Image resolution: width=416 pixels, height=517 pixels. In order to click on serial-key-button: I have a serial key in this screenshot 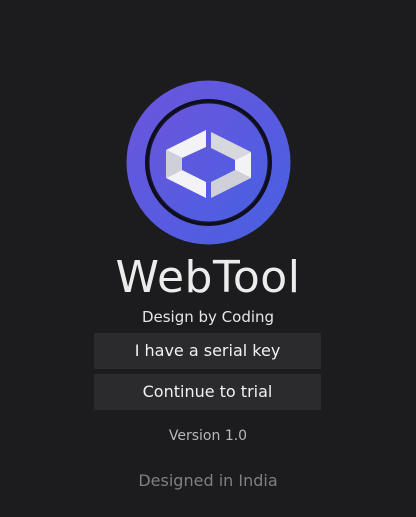, I will do `click(207, 351)`.